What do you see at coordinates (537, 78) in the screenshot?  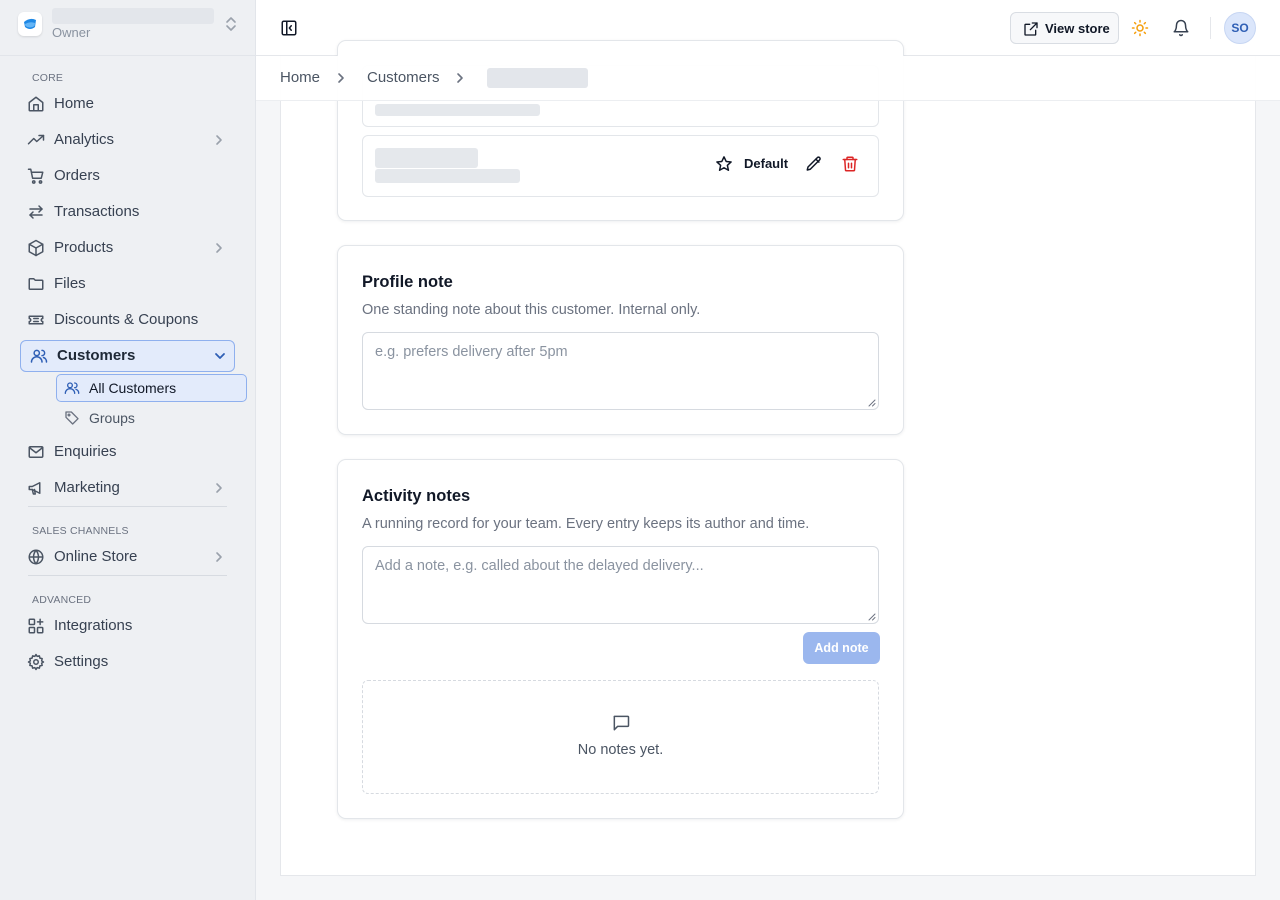 I see `breadcrumb-current-placeholder` at bounding box center [537, 78].